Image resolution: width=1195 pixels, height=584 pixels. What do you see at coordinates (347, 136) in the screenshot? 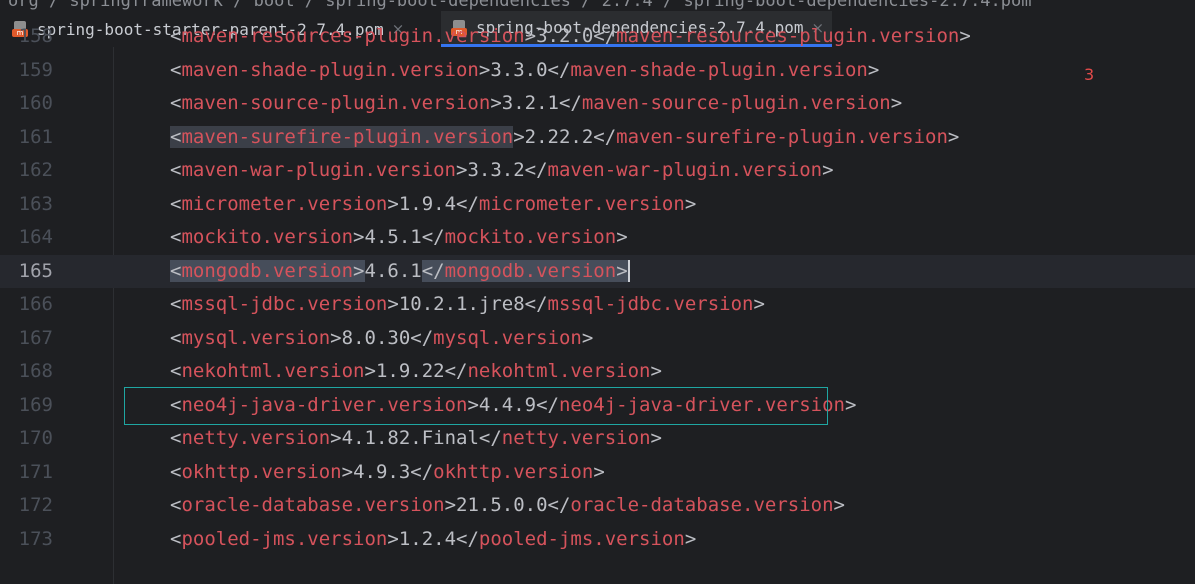
I see `tag-name: maven-surefire-plugin.version` at bounding box center [347, 136].